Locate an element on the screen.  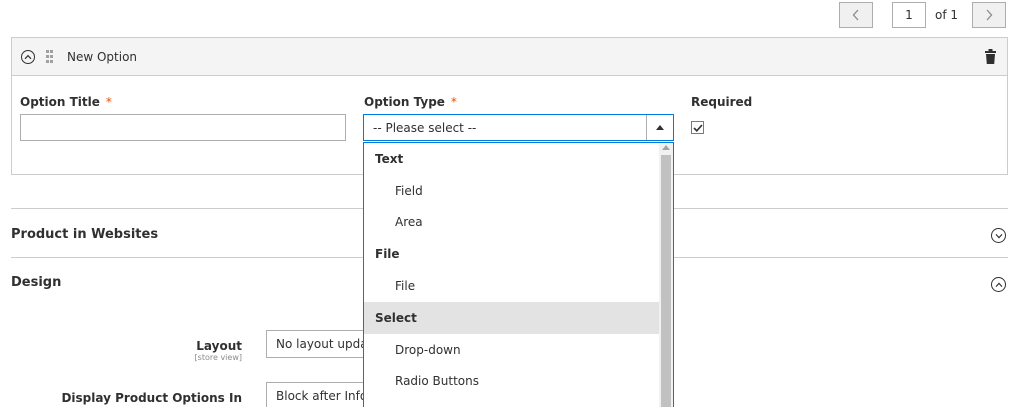
display-options-select: Block after Info C is located at coordinates (321, 394).